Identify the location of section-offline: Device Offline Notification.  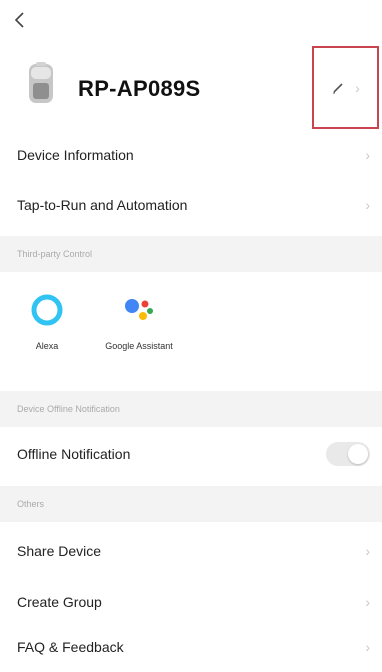
(191, 409).